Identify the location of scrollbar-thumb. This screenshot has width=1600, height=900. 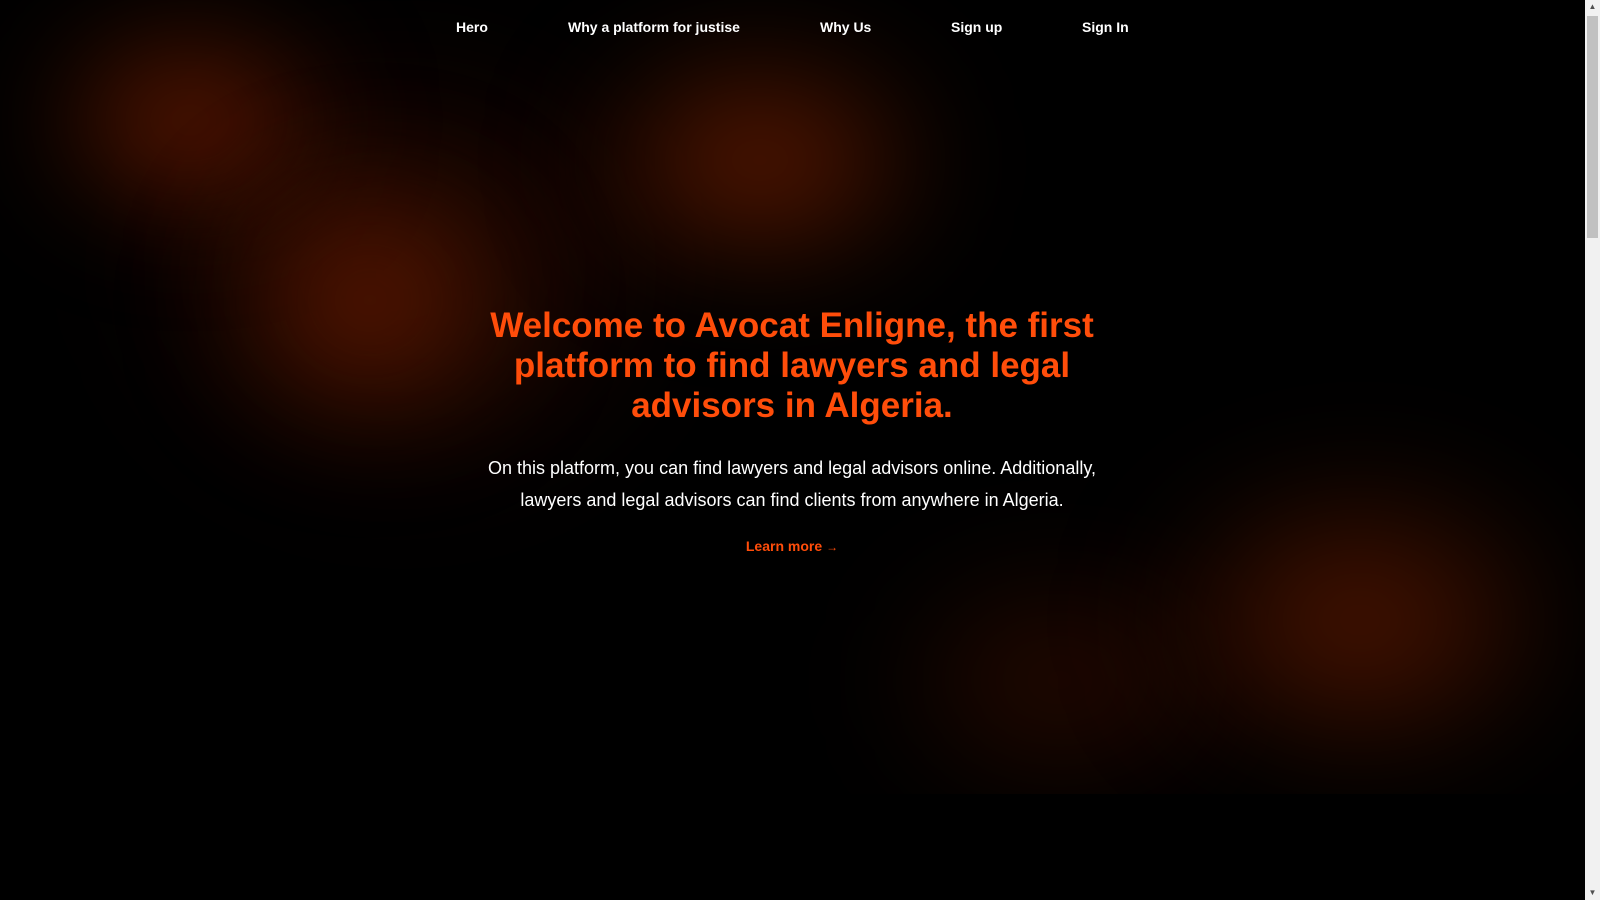
(1592, 127).